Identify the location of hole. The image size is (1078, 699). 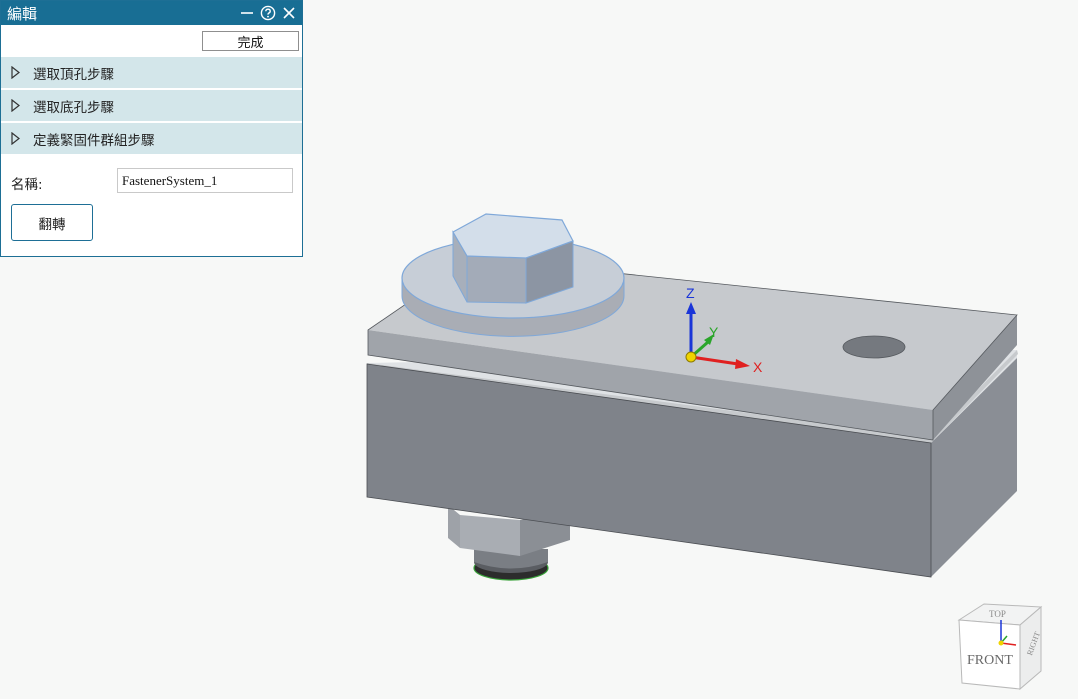
(874, 347).